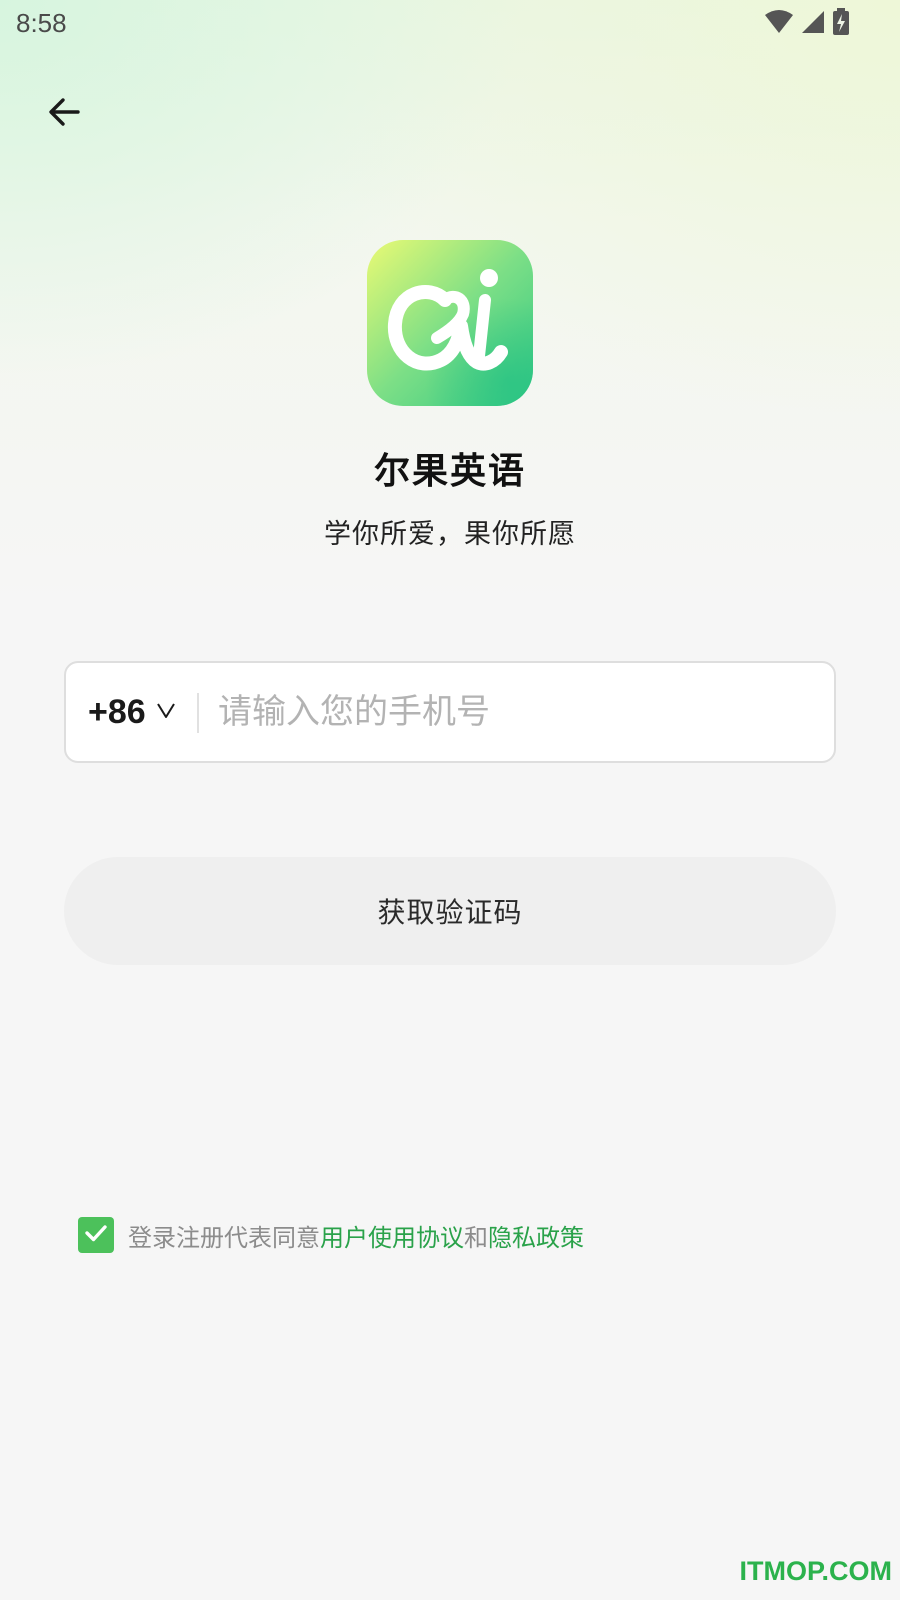 The width and height of the screenshot is (900, 1600). I want to click on agreement-text: 登录注册代表同意用户使用协议和隐私政策, so click(356, 1235).